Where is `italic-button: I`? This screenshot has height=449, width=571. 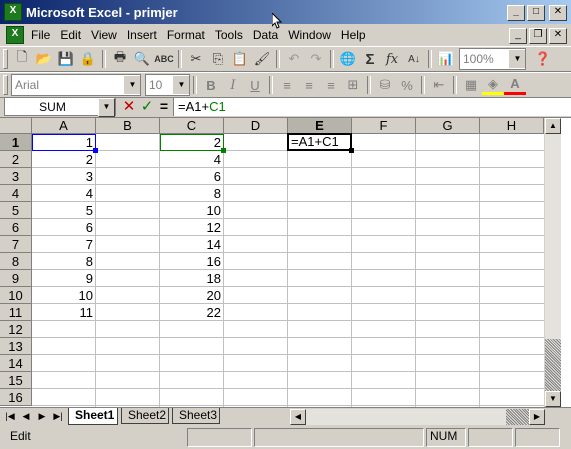 italic-button: I is located at coordinates (233, 85).